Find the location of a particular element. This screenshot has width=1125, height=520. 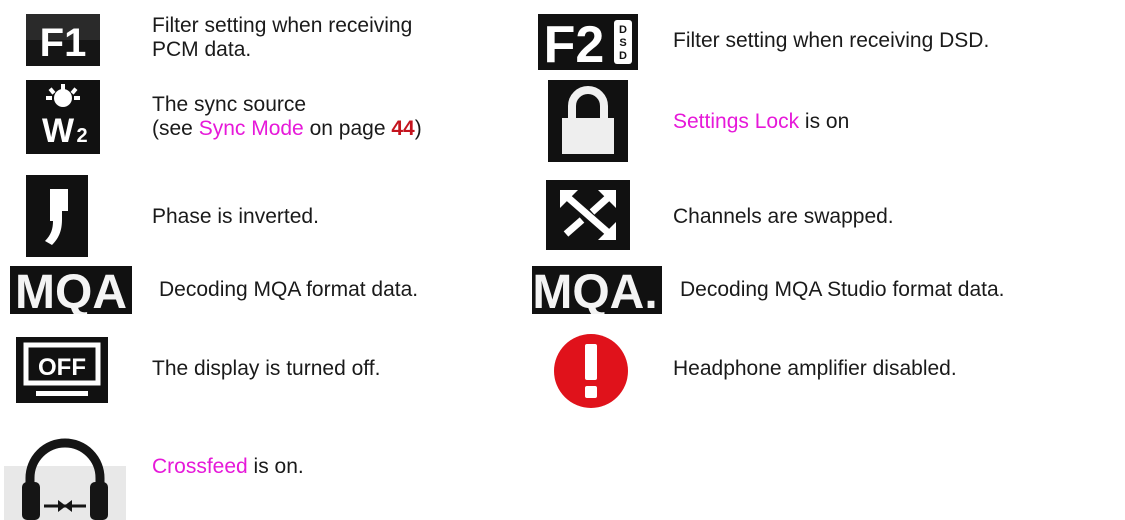

hp-disabled-description-text: Headphone amplifier disabled. is located at coordinates (815, 368).